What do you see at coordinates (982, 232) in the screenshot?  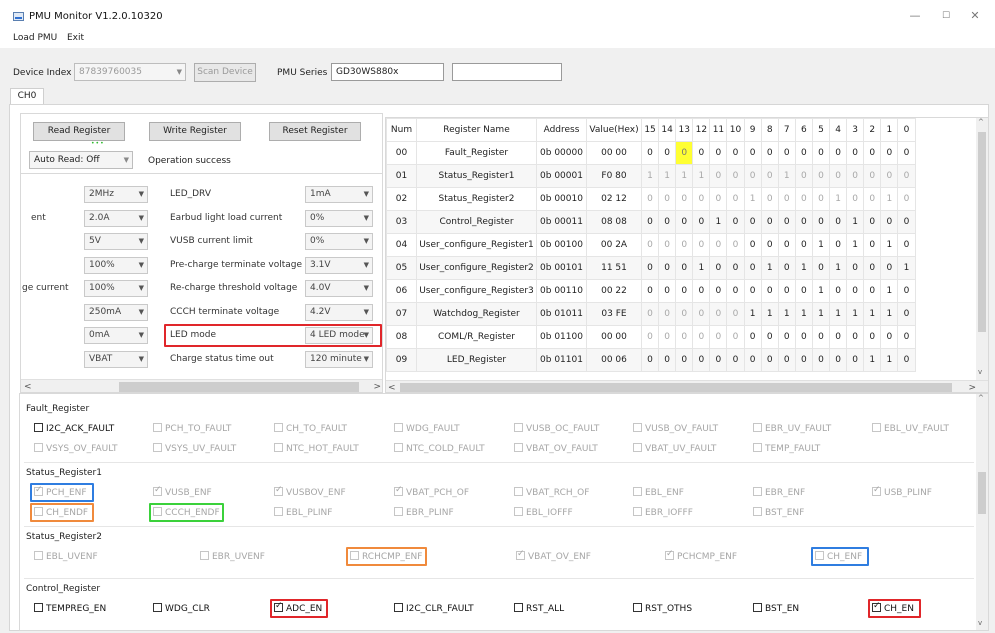 I see `scroll-thumb` at bounding box center [982, 232].